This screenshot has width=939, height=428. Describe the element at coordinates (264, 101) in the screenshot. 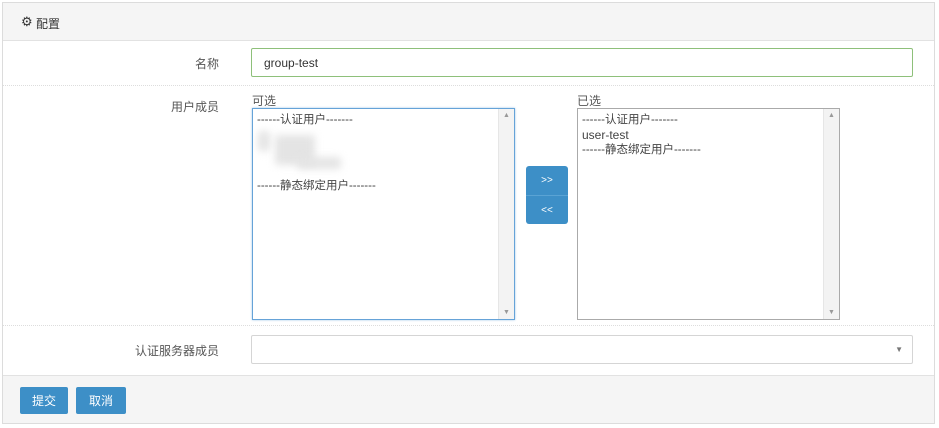

I see `available-caption: 可选` at that location.